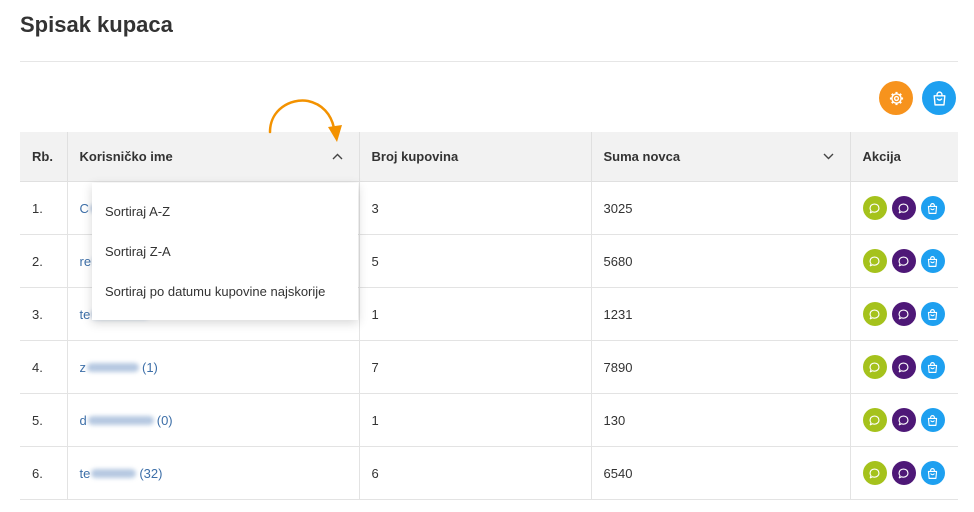 The height and width of the screenshot is (512, 974). Describe the element at coordinates (37, 261) in the screenshot. I see `row-index: 2.` at that location.